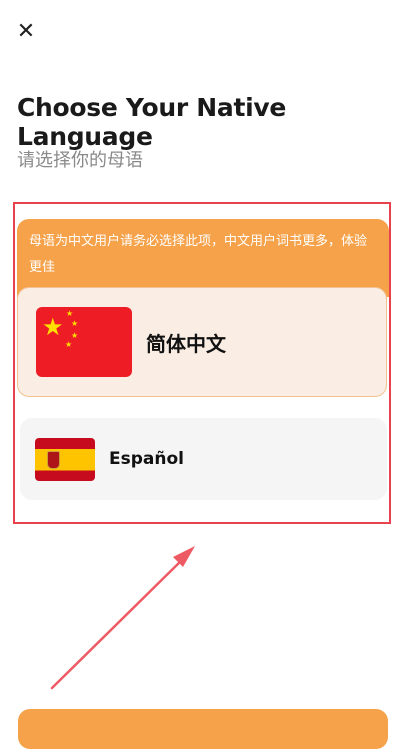 This screenshot has width=409, height=749. What do you see at coordinates (65, 459) in the screenshot?
I see `spain-flag-icon` at bounding box center [65, 459].